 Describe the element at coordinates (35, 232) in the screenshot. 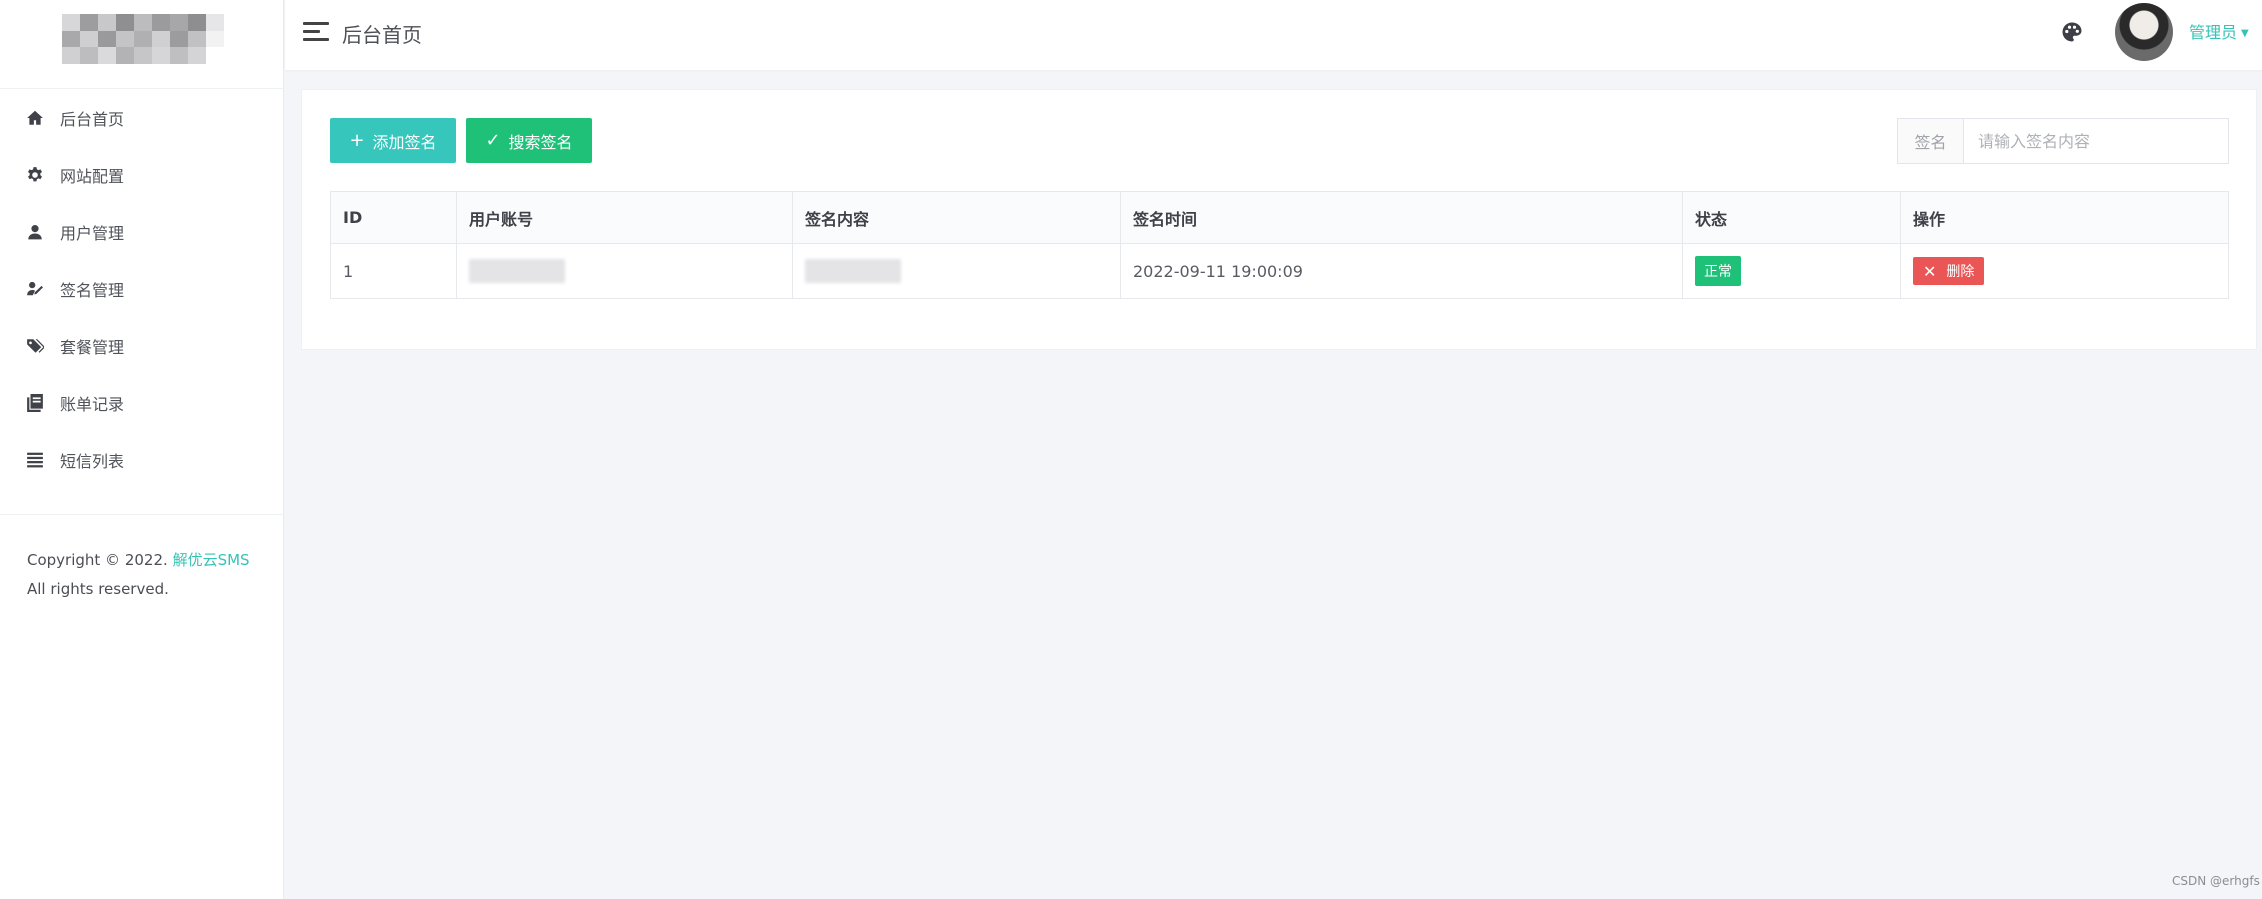

I see `user-icon` at that location.